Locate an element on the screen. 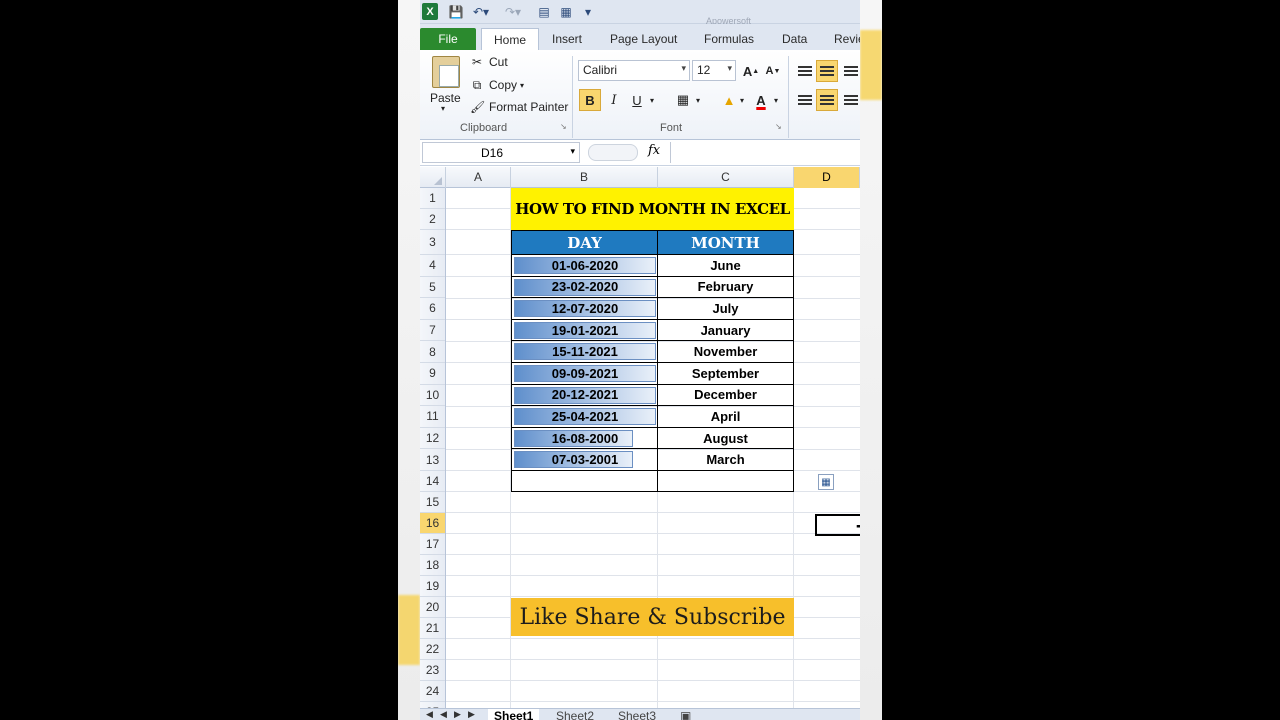 This screenshot has height=720, width=1280. bold-button: B is located at coordinates (590, 100).